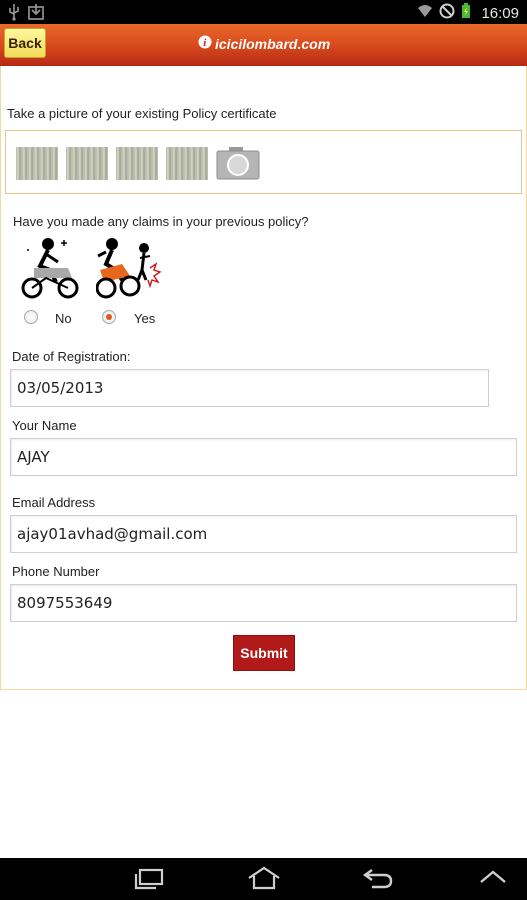 This screenshot has height=900, width=527. What do you see at coordinates (273, 44) in the screenshot?
I see `brand-name: icicilombard.com` at bounding box center [273, 44].